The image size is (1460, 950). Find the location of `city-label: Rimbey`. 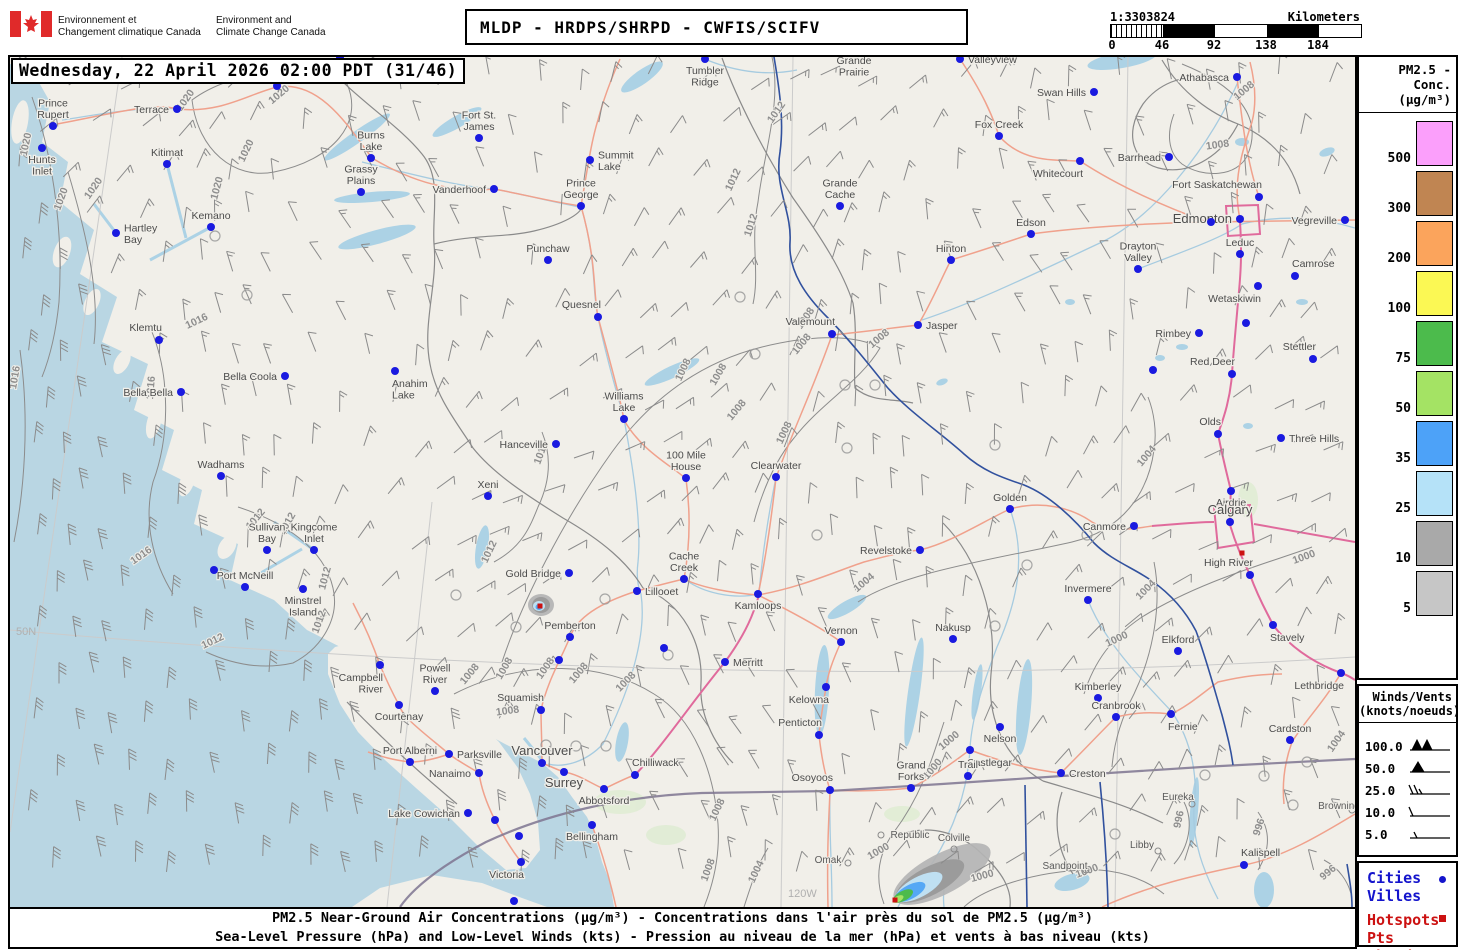

city-label: Rimbey is located at coordinates (1173, 334).